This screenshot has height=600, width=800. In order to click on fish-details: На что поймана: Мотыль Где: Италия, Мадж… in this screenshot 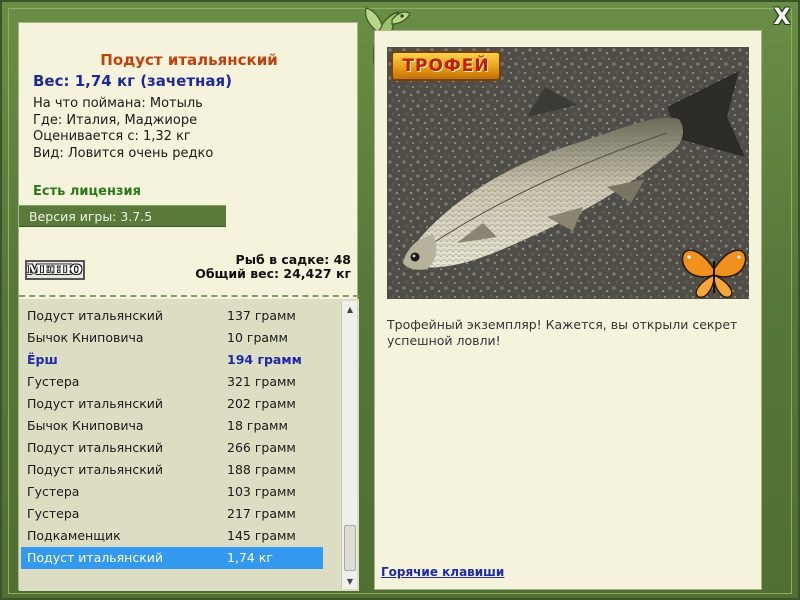, I will do `click(123, 129)`.